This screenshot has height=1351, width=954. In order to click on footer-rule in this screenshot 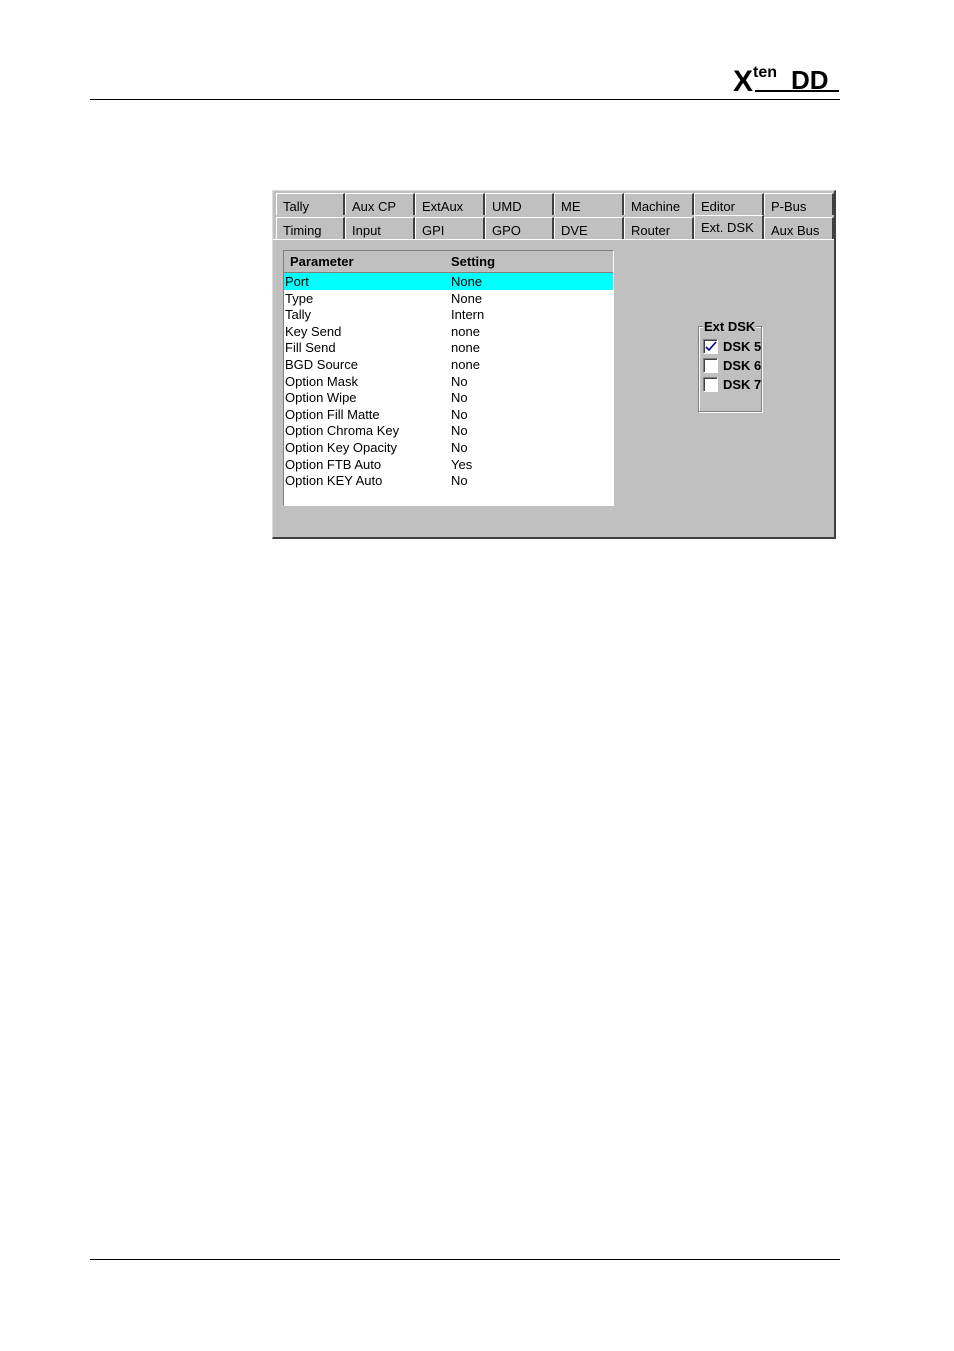, I will do `click(465, 1259)`.